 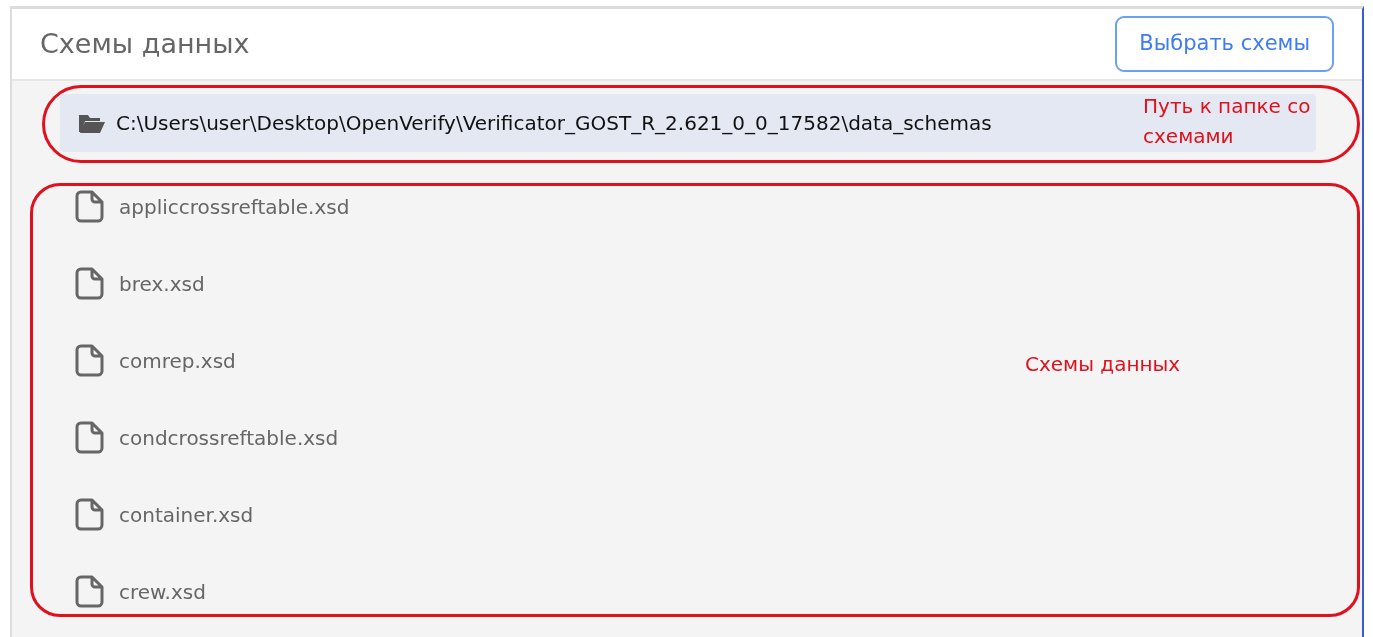 I want to click on panel-title: Схемы данных, so click(x=145, y=43).